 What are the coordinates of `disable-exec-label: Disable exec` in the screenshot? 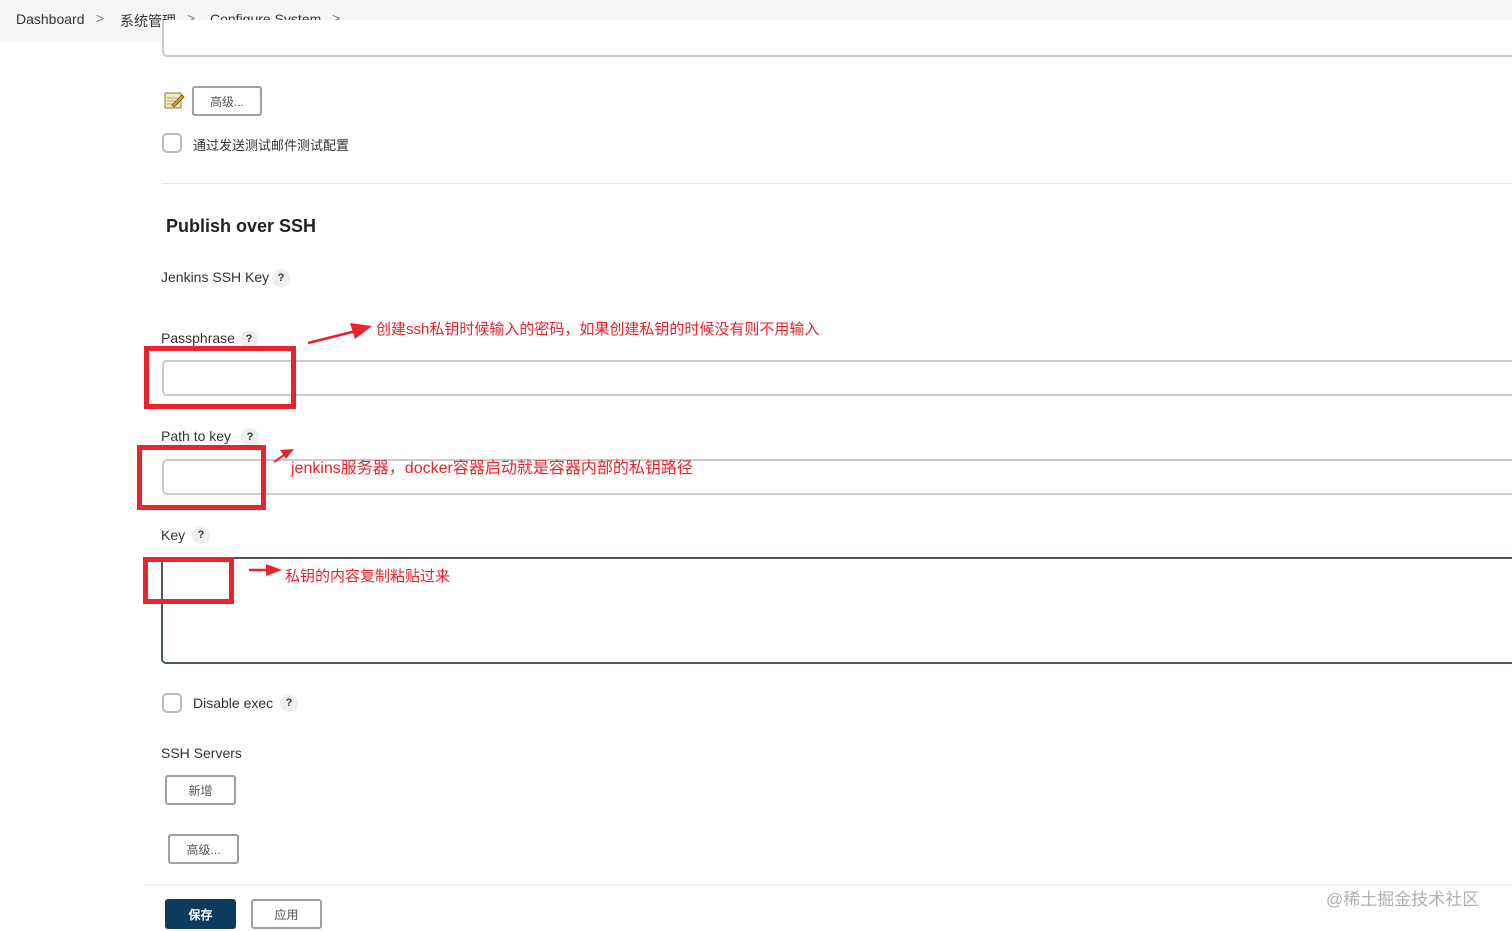 It's located at (233, 703).